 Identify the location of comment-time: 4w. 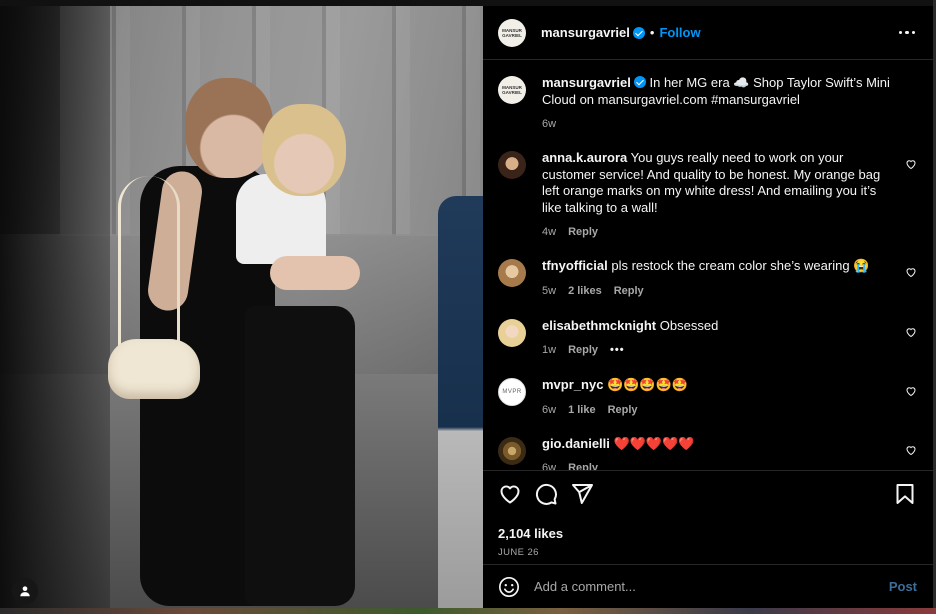
(549, 232).